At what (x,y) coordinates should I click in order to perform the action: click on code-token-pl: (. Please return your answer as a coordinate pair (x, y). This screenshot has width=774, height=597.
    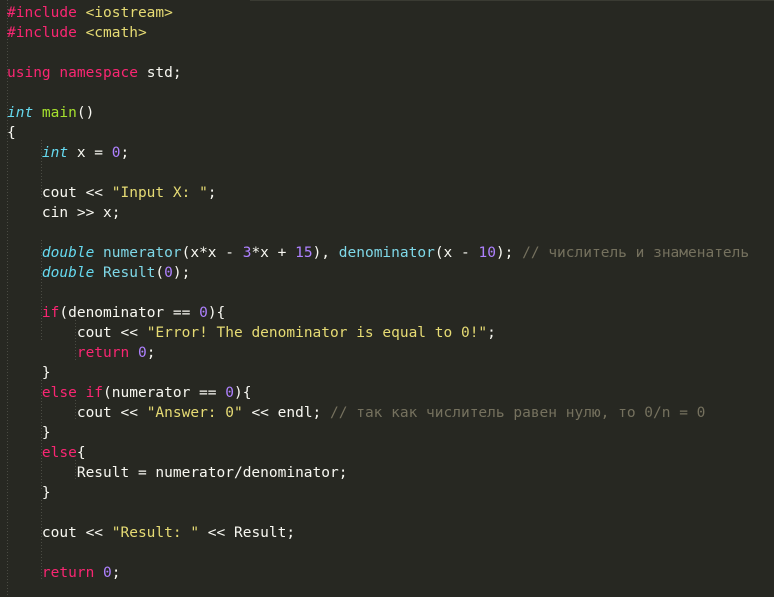
    Looking at the image, I should click on (160, 273).